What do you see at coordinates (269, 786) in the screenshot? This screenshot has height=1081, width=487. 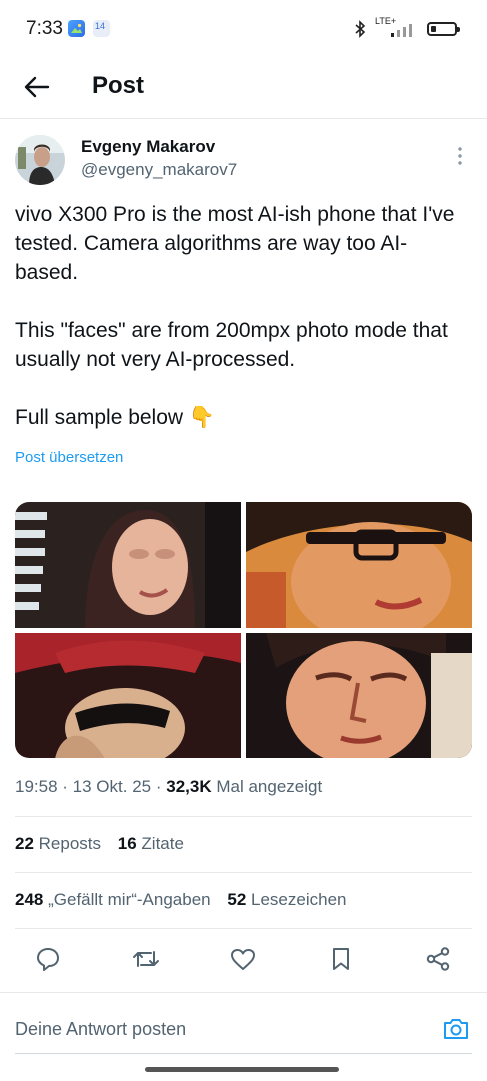 I see `views-label: Mal angezeigt` at bounding box center [269, 786].